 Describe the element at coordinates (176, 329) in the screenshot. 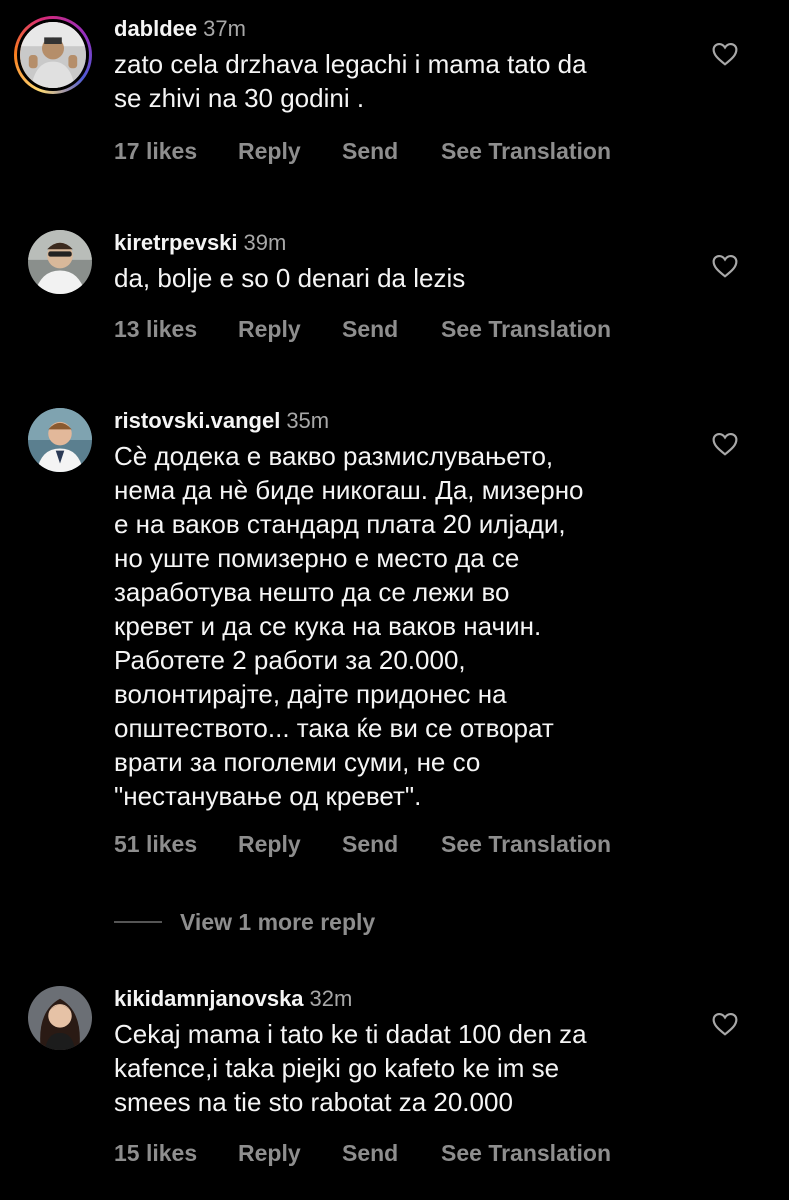

I see `likes-count: 13 likes` at that location.